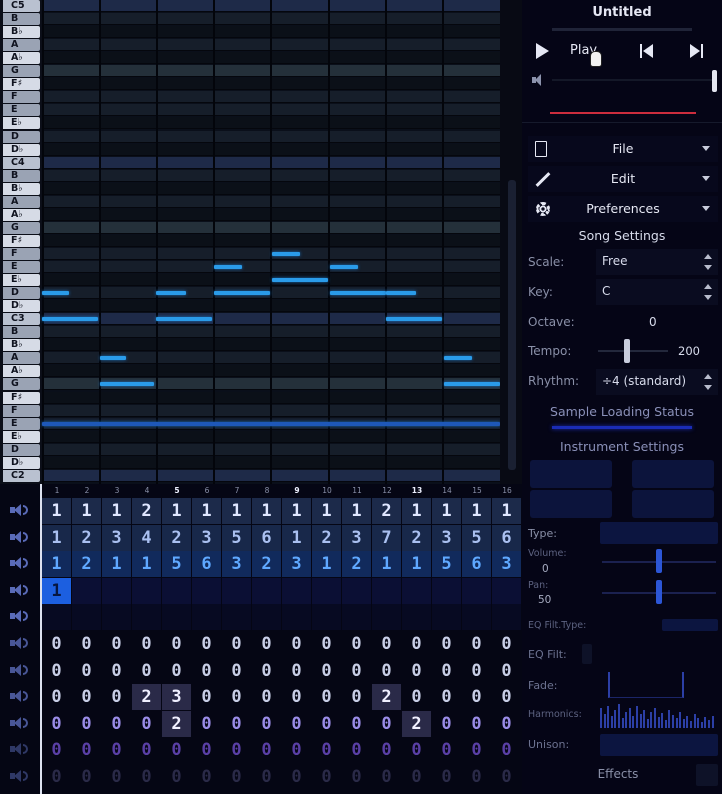  What do you see at coordinates (659, 561) in the screenshot?
I see `instrument-volume-thumb` at bounding box center [659, 561].